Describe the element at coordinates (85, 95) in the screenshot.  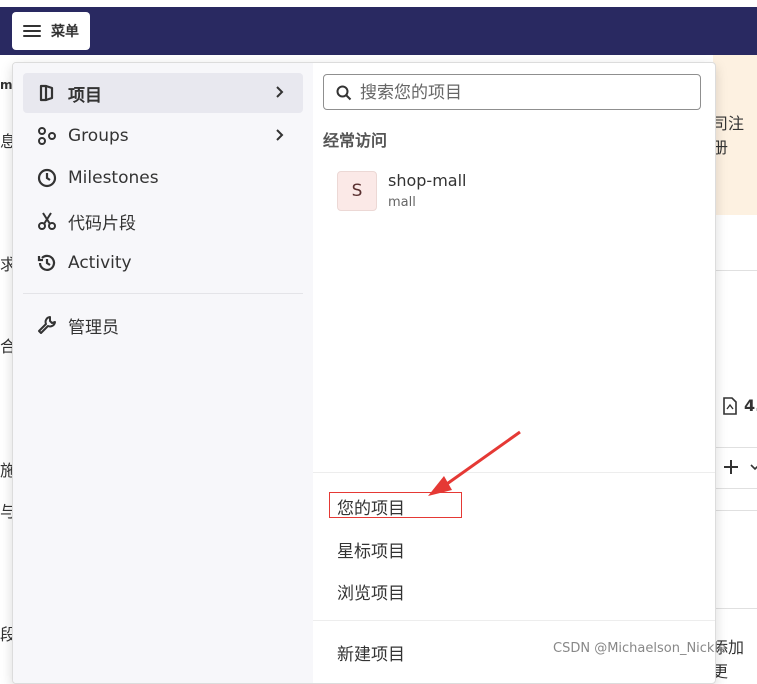
I see `nav-item-label: 项目` at that location.